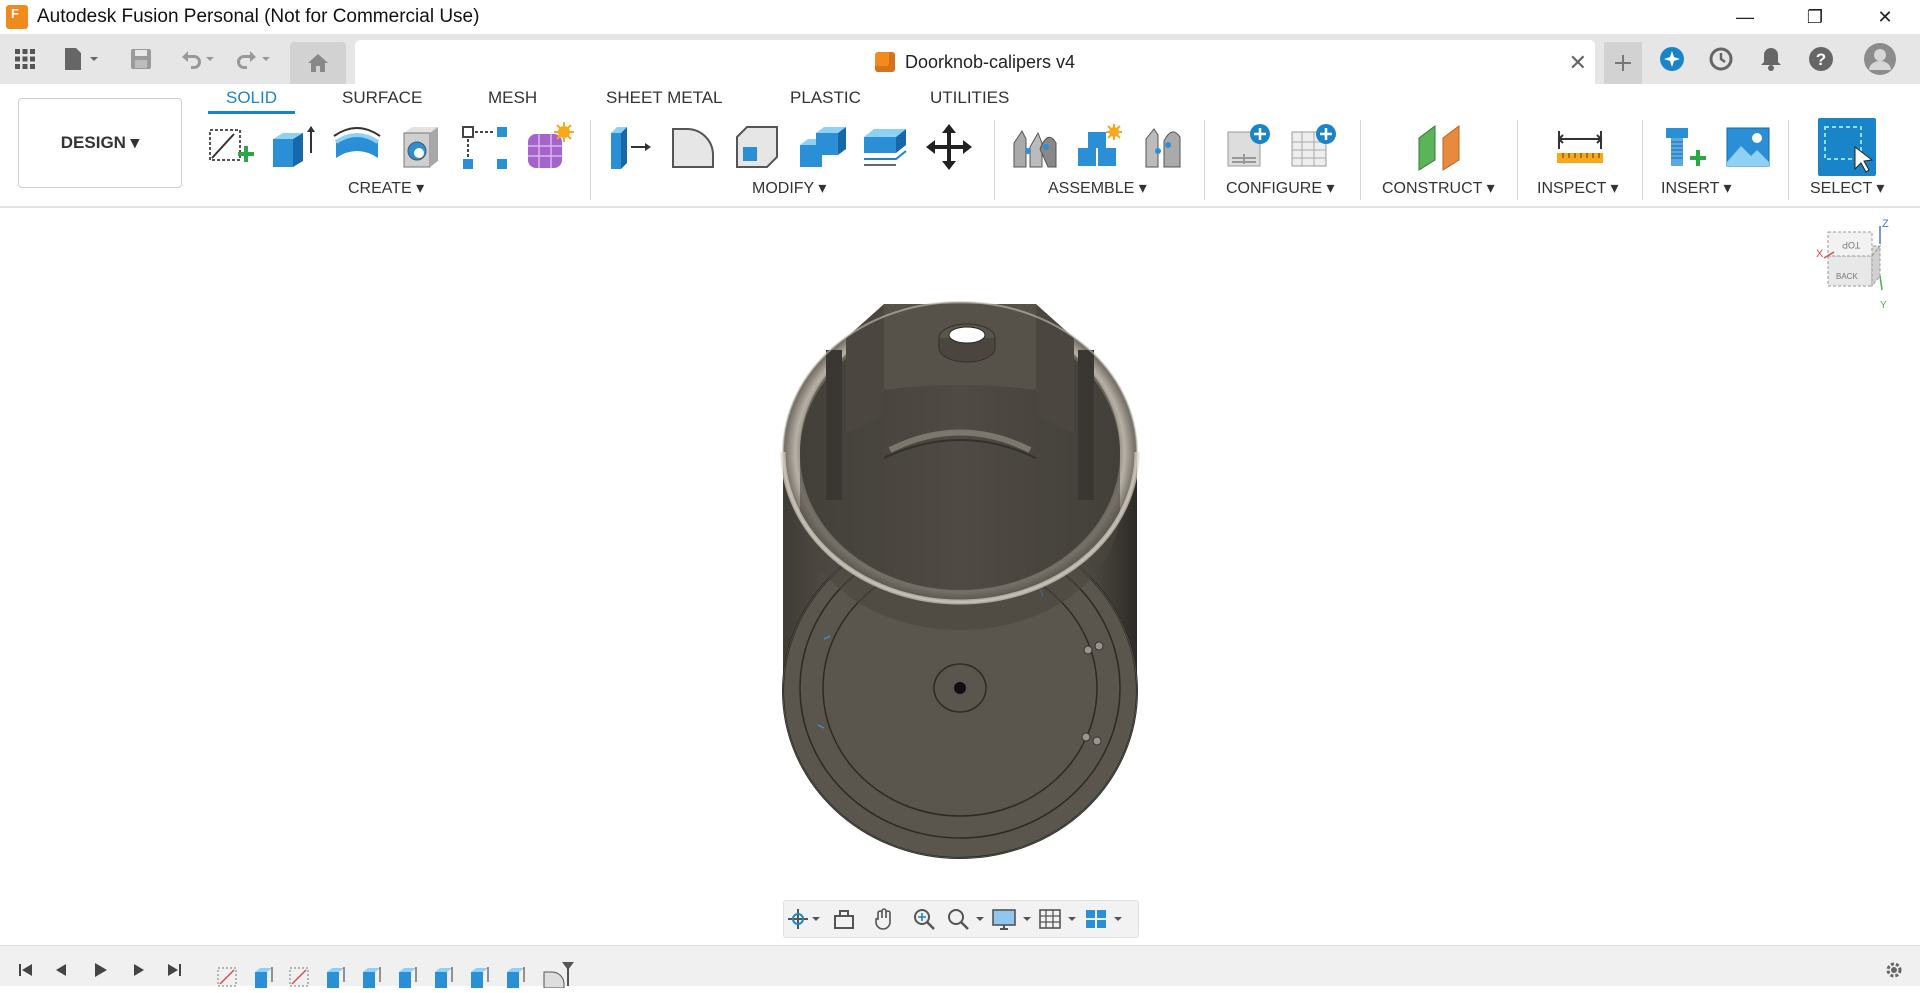 The image size is (1920, 993). I want to click on axis-z-label: Z, so click(1885, 224).